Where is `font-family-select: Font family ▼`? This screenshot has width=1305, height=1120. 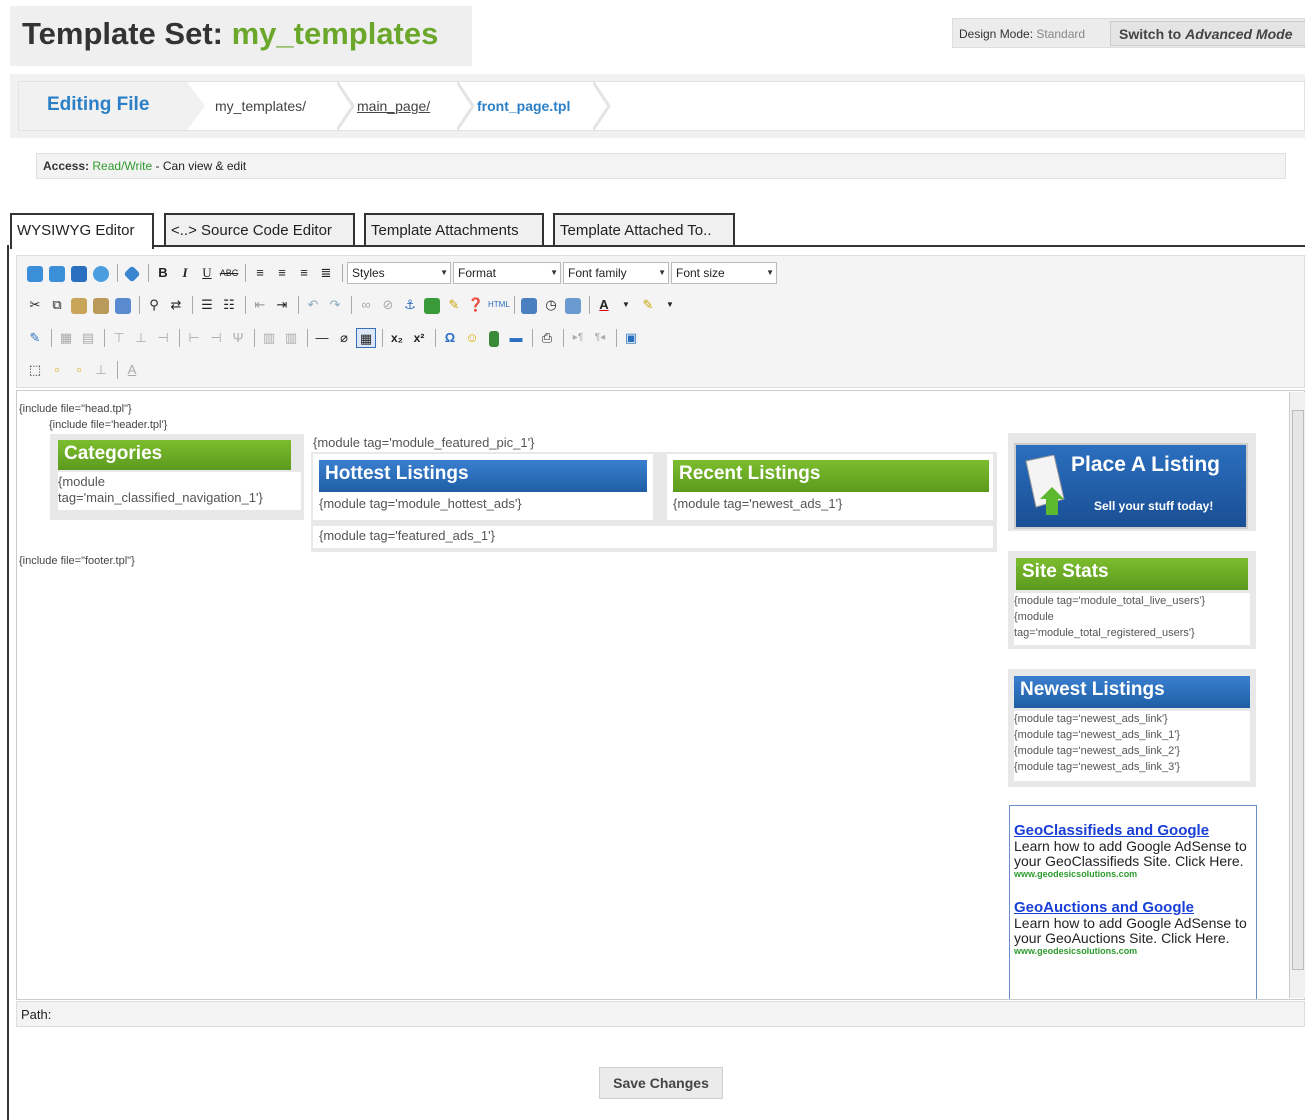 font-family-select: Font family ▼ is located at coordinates (616, 273).